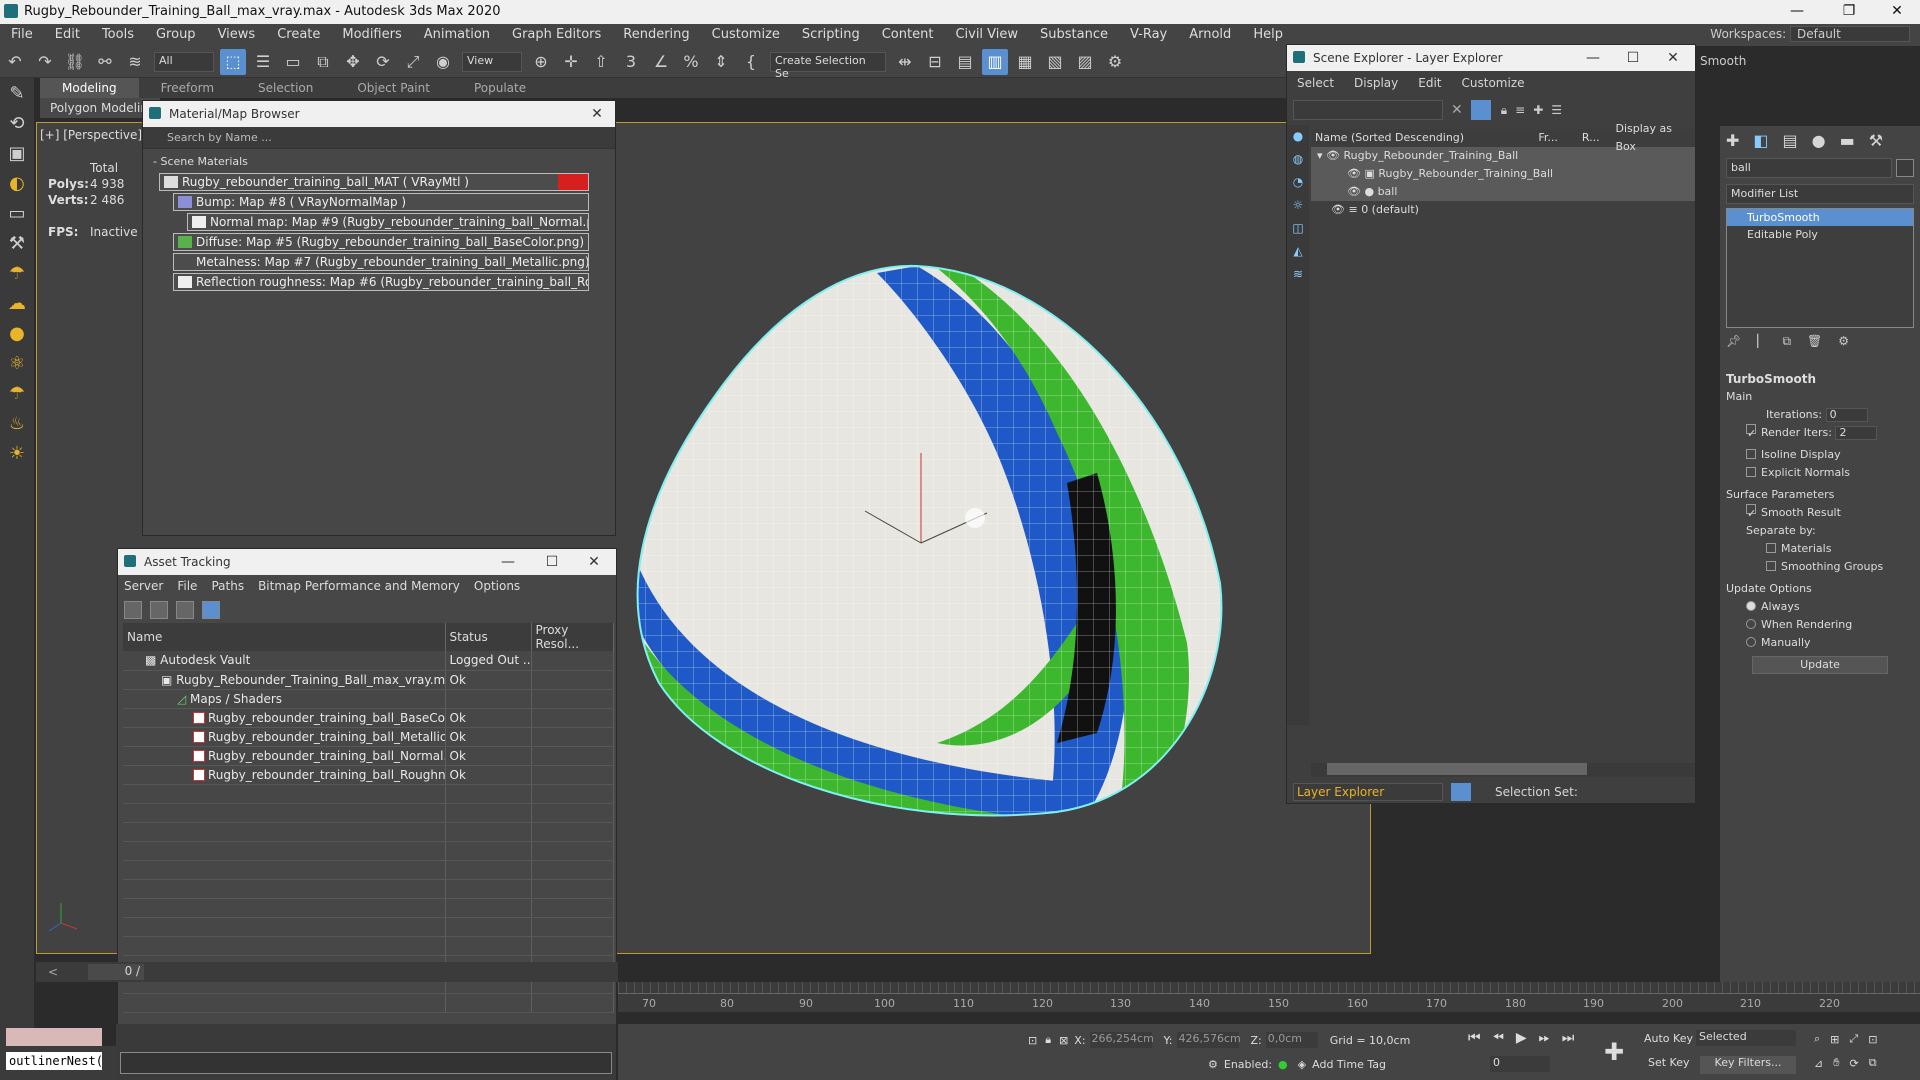  Describe the element at coordinates (1063, 1040) in the screenshot. I see `absolute-mode-icon: ⊠` at that location.